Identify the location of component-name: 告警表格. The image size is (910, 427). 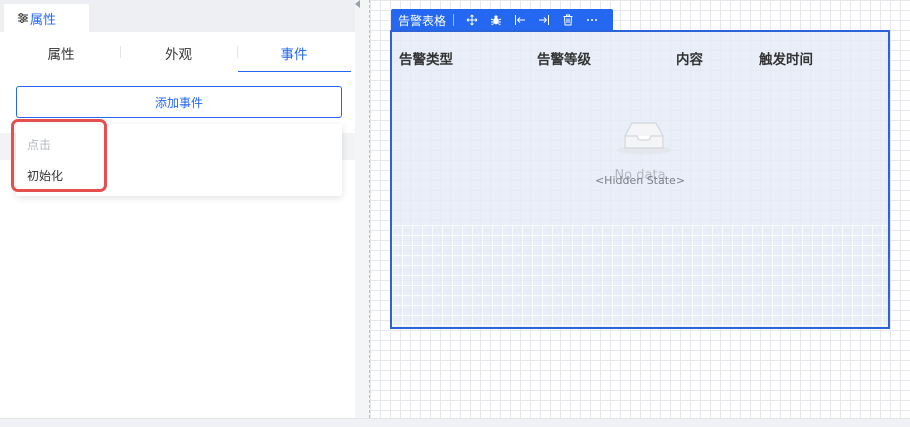
(422, 20).